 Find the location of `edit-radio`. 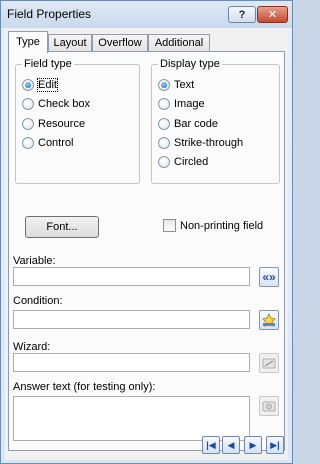

edit-radio is located at coordinates (28, 85).